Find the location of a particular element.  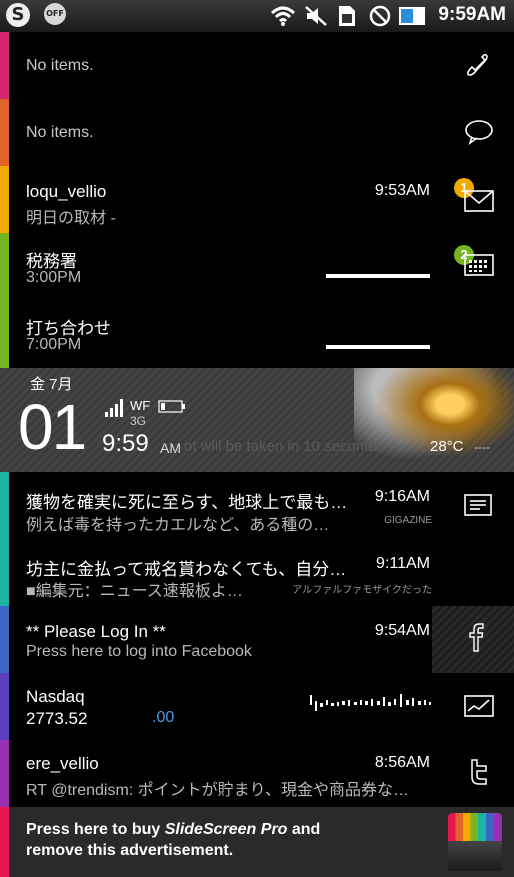

facebook-title: ** Please Log In ** is located at coordinates (96, 631).